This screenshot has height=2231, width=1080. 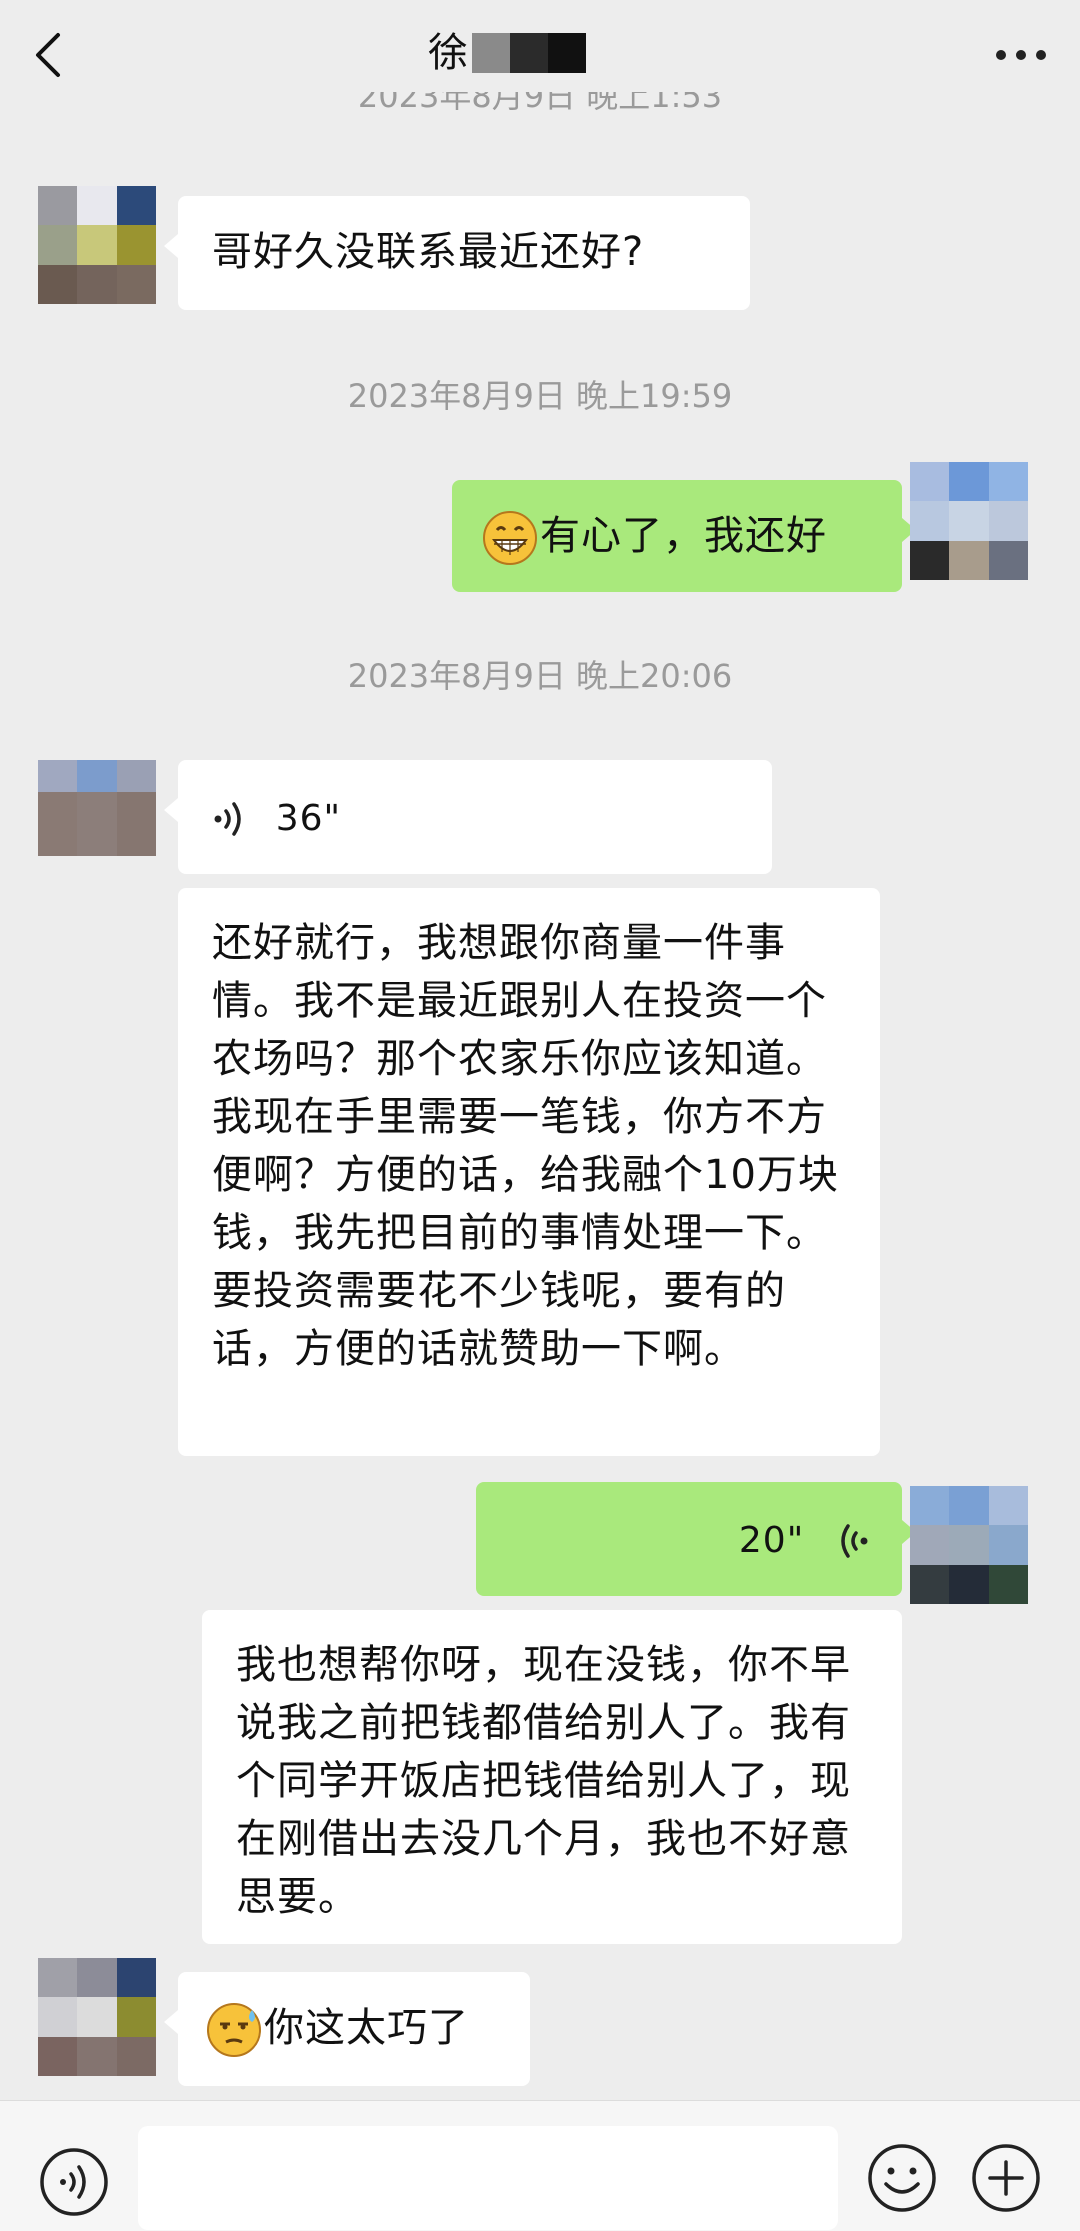 I want to click on message-bubble: 有心了，我还好, so click(x=684, y=536).